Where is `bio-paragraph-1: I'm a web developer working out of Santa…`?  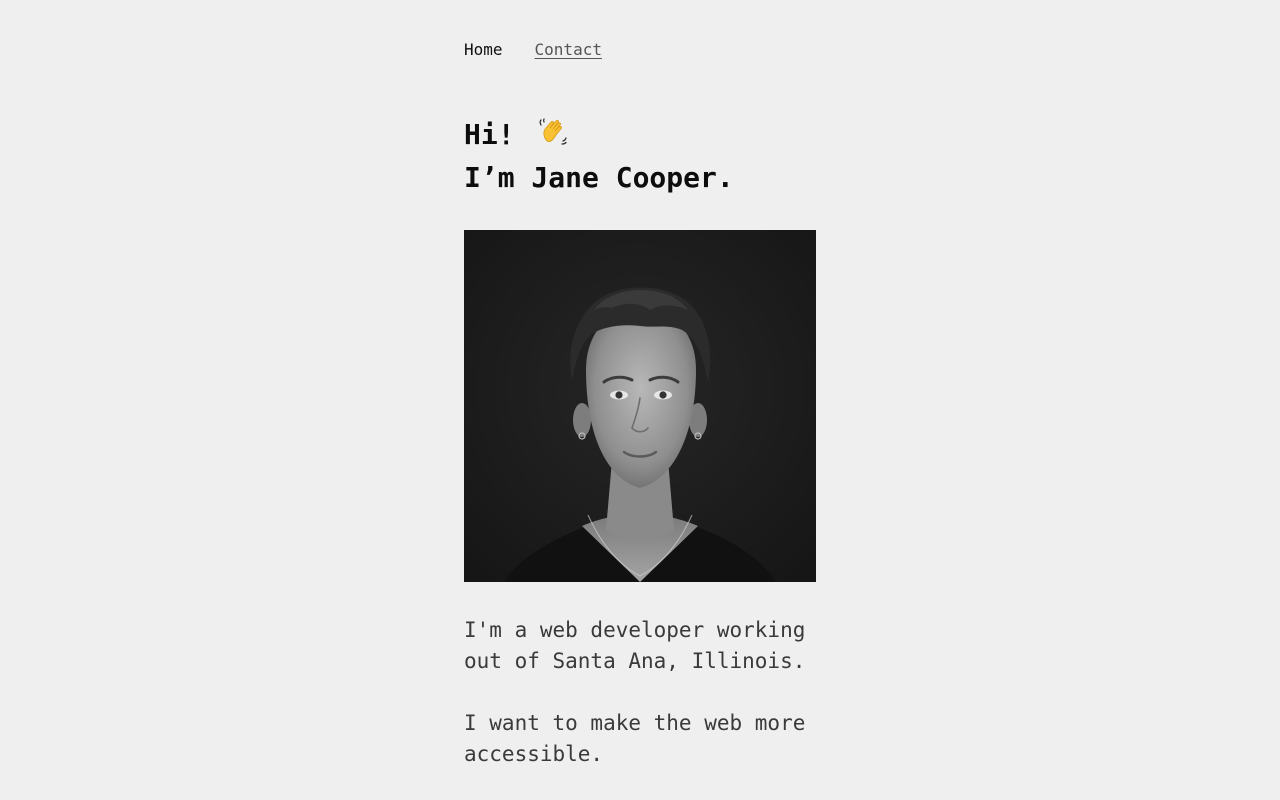
bio-paragraph-1: I'm a web developer working out of Santa… is located at coordinates (635, 645).